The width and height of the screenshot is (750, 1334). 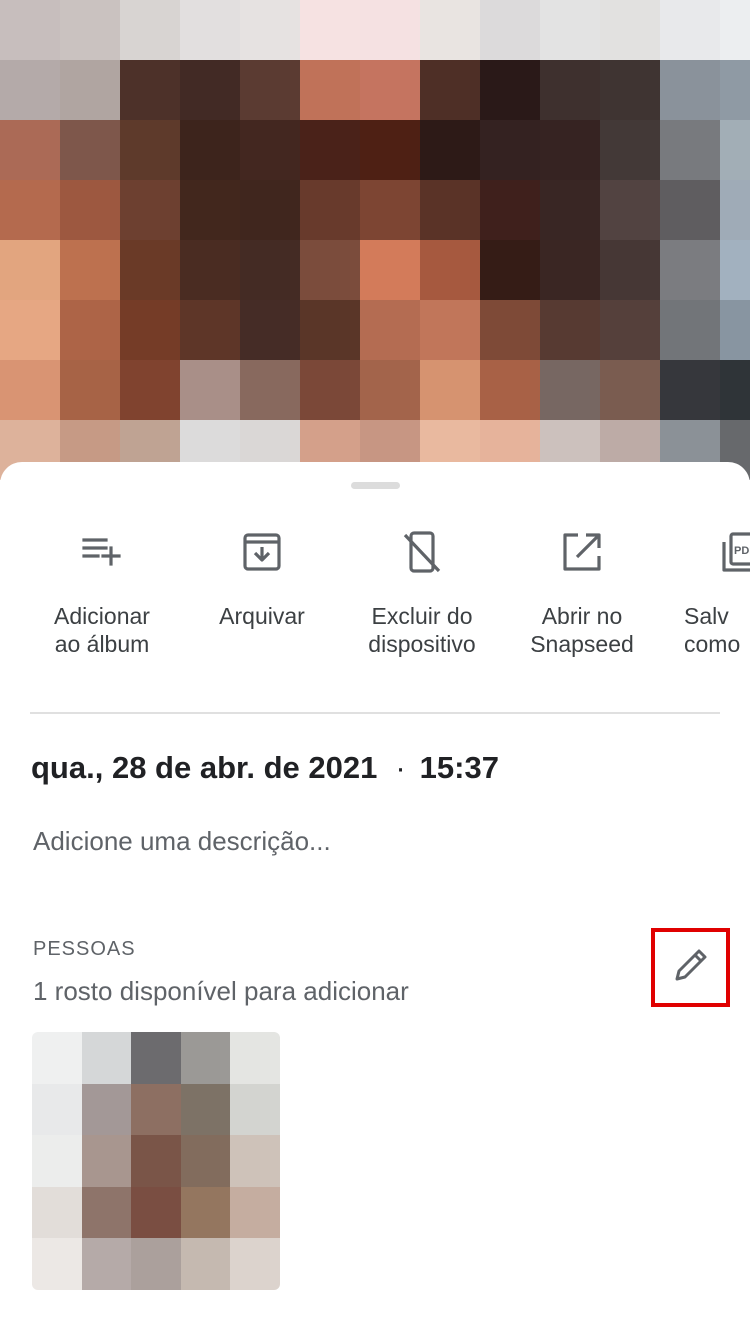 What do you see at coordinates (742, 551) in the screenshot?
I see `pdf-icon-text: PDF` at bounding box center [742, 551].